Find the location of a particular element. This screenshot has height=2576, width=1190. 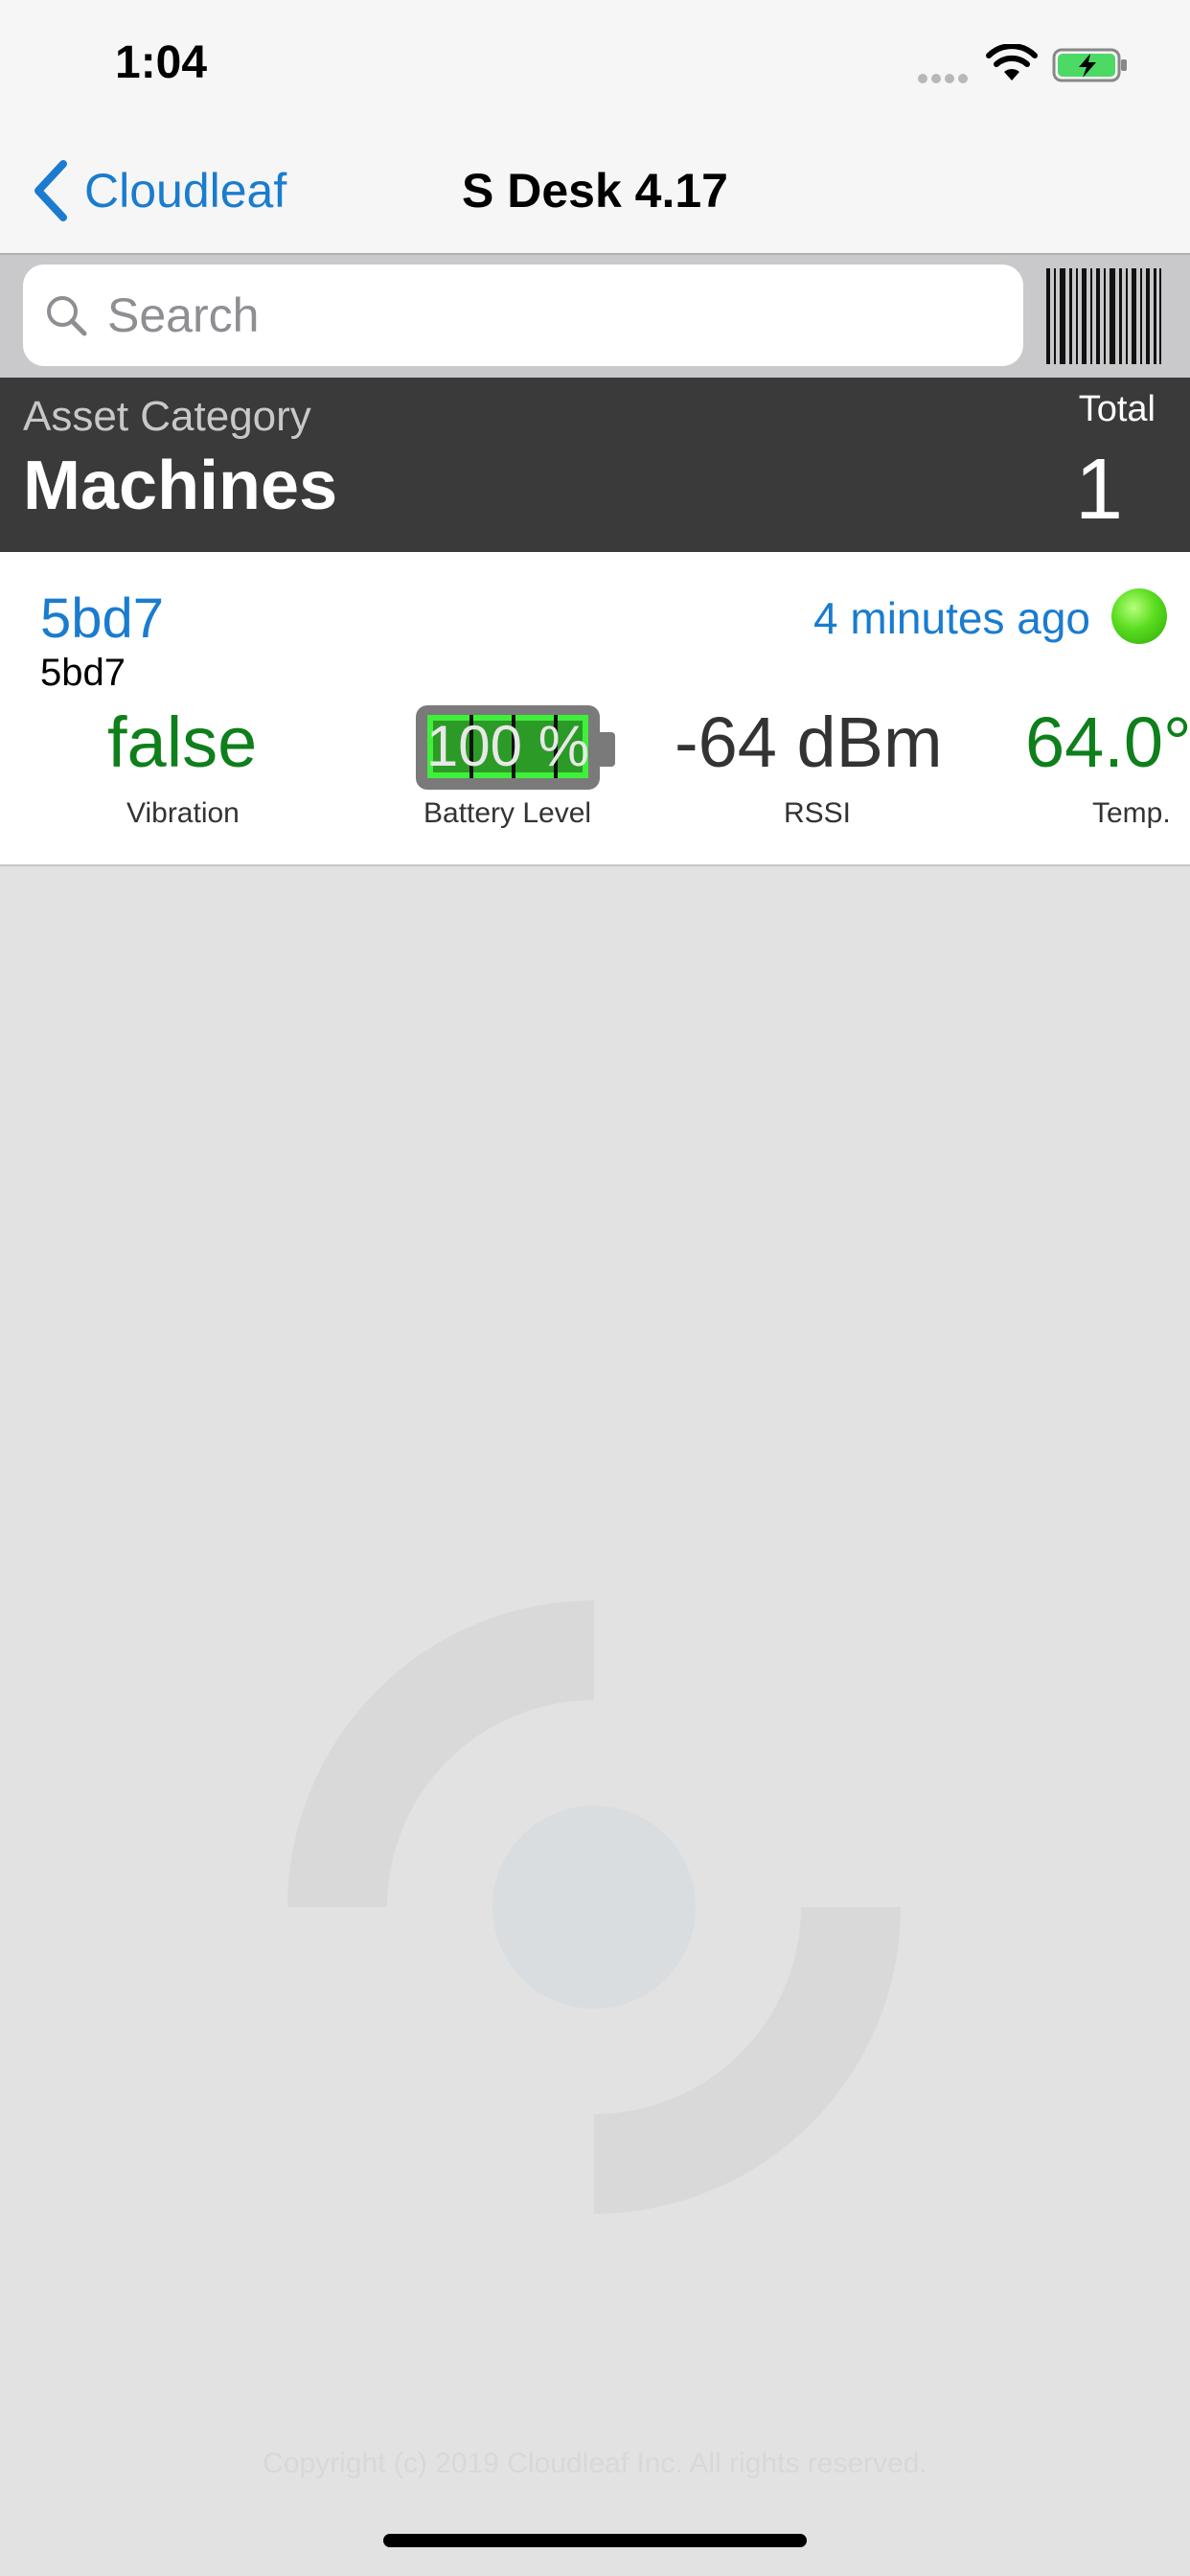

search-bar is located at coordinates (595, 316).